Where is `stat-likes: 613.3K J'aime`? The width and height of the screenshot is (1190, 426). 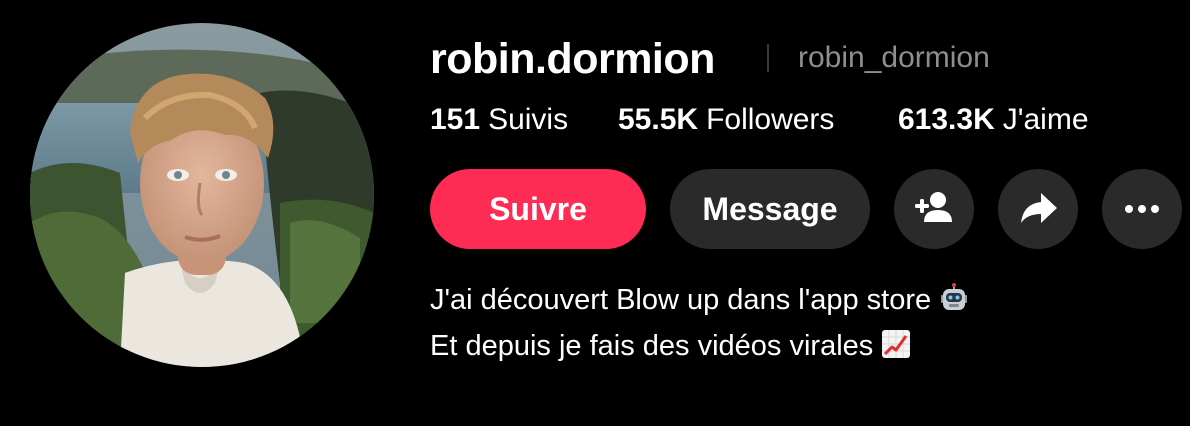 stat-likes: 613.3K J'aime is located at coordinates (993, 120).